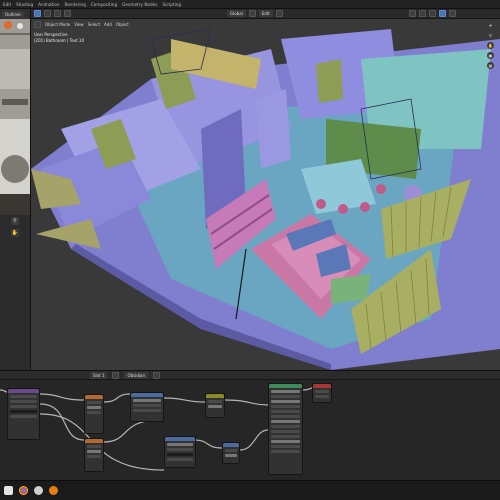  What do you see at coordinates (215, 405) in the screenshot?
I see `normal-map-node` at bounding box center [215, 405].